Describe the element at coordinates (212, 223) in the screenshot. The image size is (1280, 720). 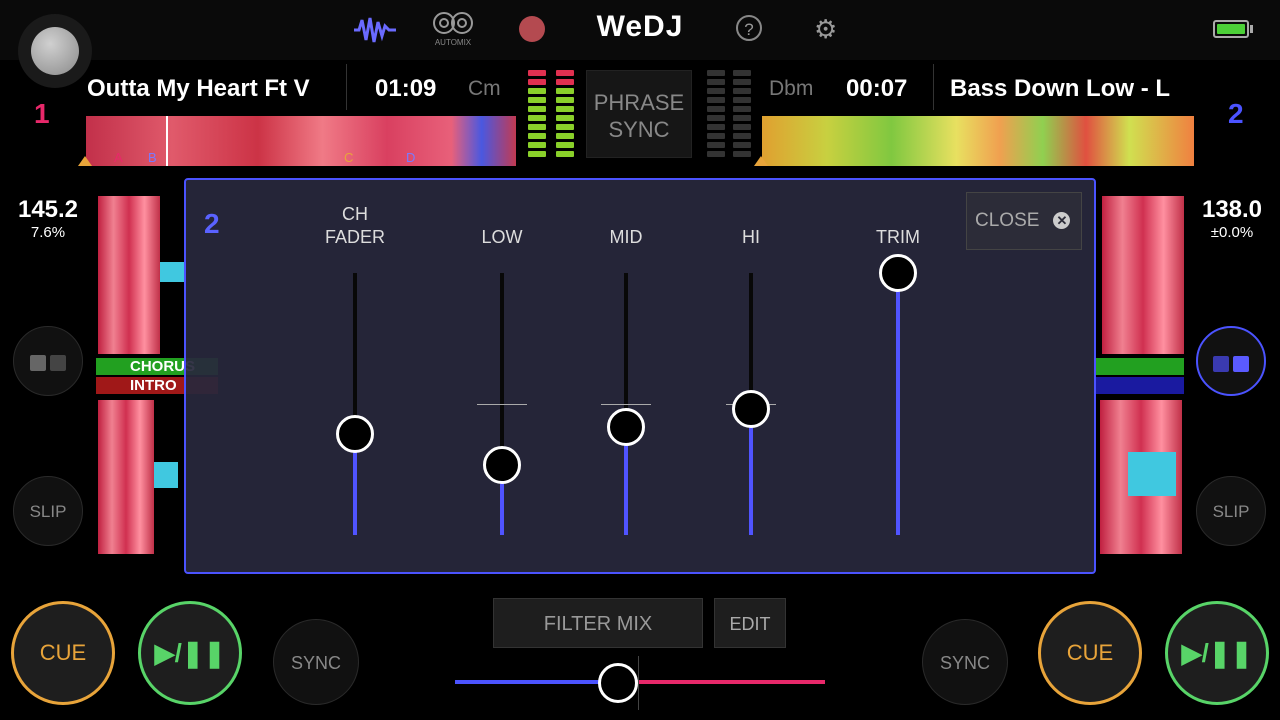
I see `panel-deck-number: 2` at that location.